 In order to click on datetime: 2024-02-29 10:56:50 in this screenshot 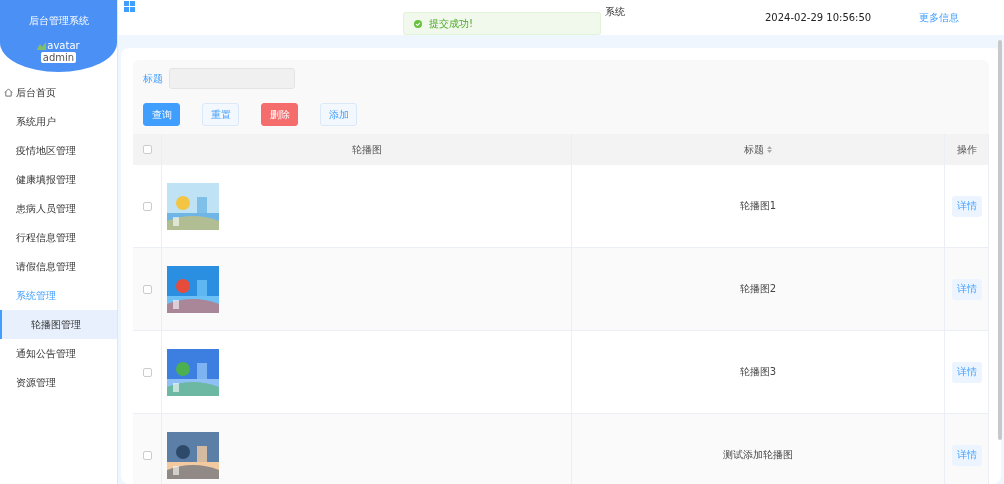, I will do `click(818, 17)`.